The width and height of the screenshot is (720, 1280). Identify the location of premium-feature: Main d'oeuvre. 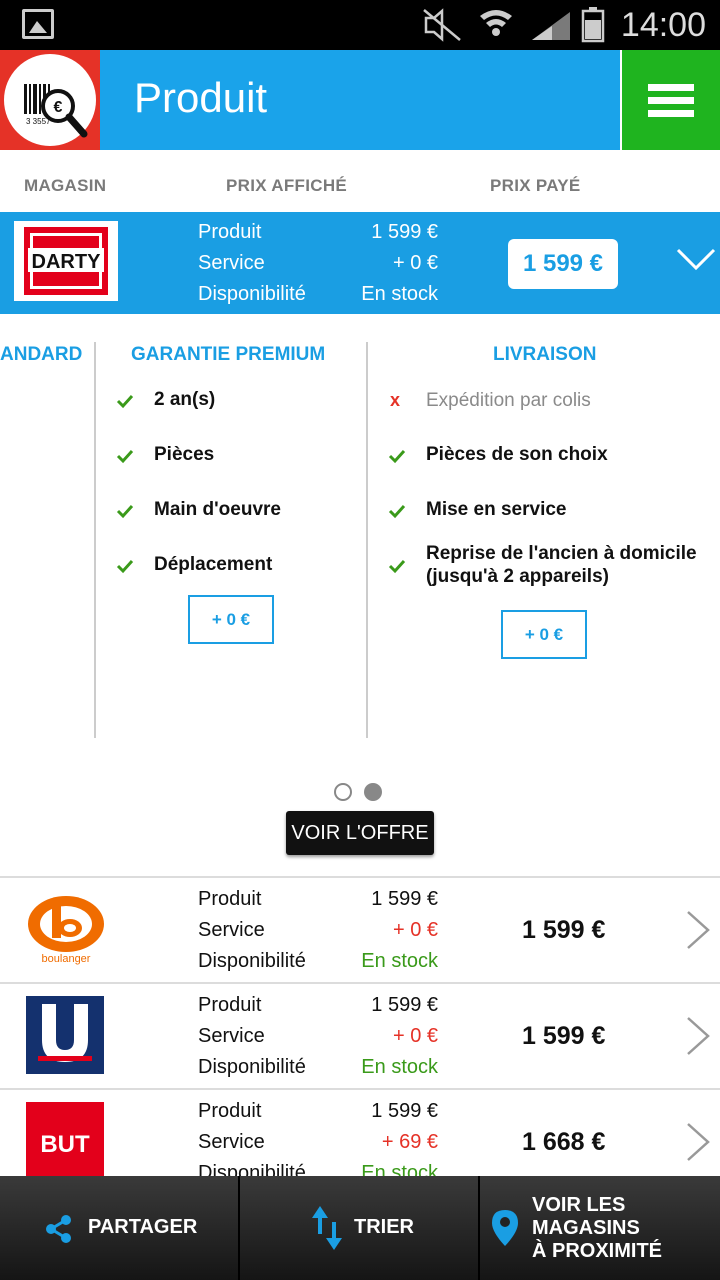
(217, 509).